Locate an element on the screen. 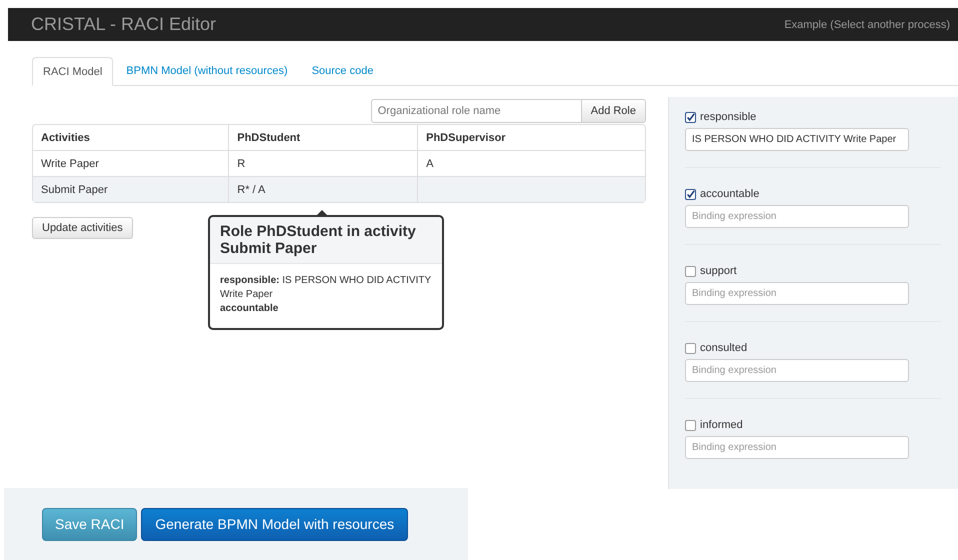 The height and width of the screenshot is (560, 958). generate-button: Generate BPMN Model with resources is located at coordinates (274, 524).